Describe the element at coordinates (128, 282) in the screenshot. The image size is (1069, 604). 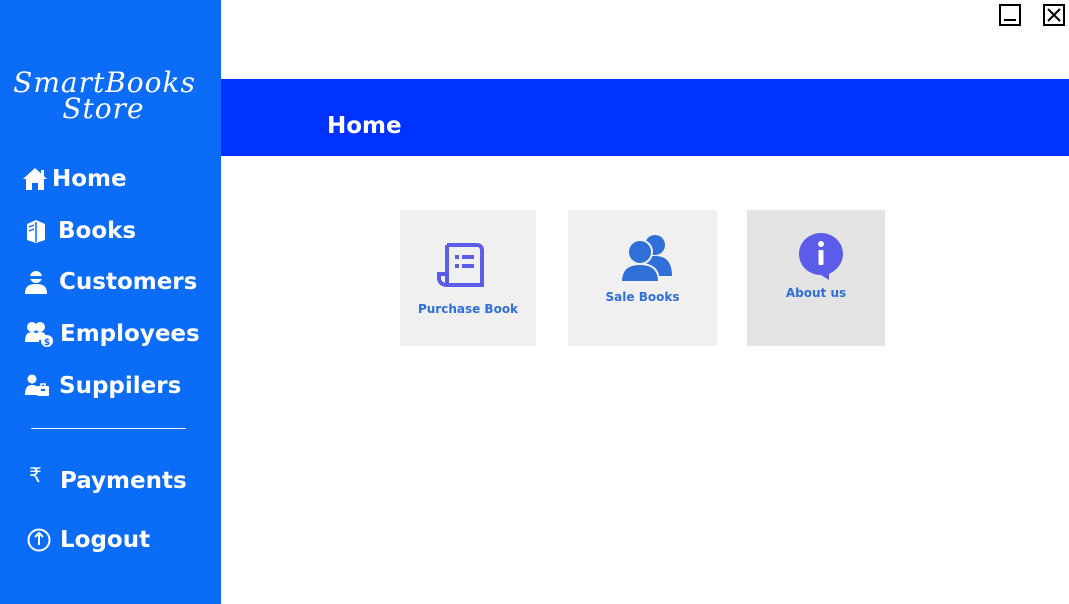
I see `sidebar-item-label: Customers` at that location.